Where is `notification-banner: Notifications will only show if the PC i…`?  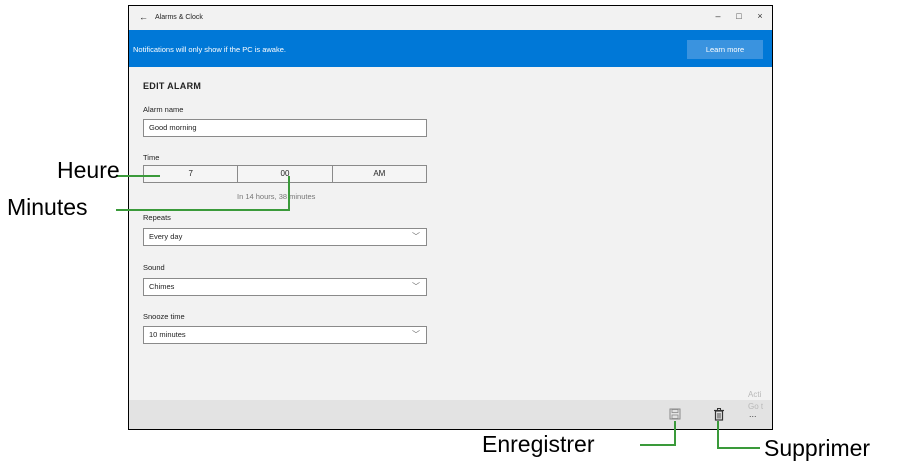 notification-banner: Notifications will only show if the PC i… is located at coordinates (450, 48).